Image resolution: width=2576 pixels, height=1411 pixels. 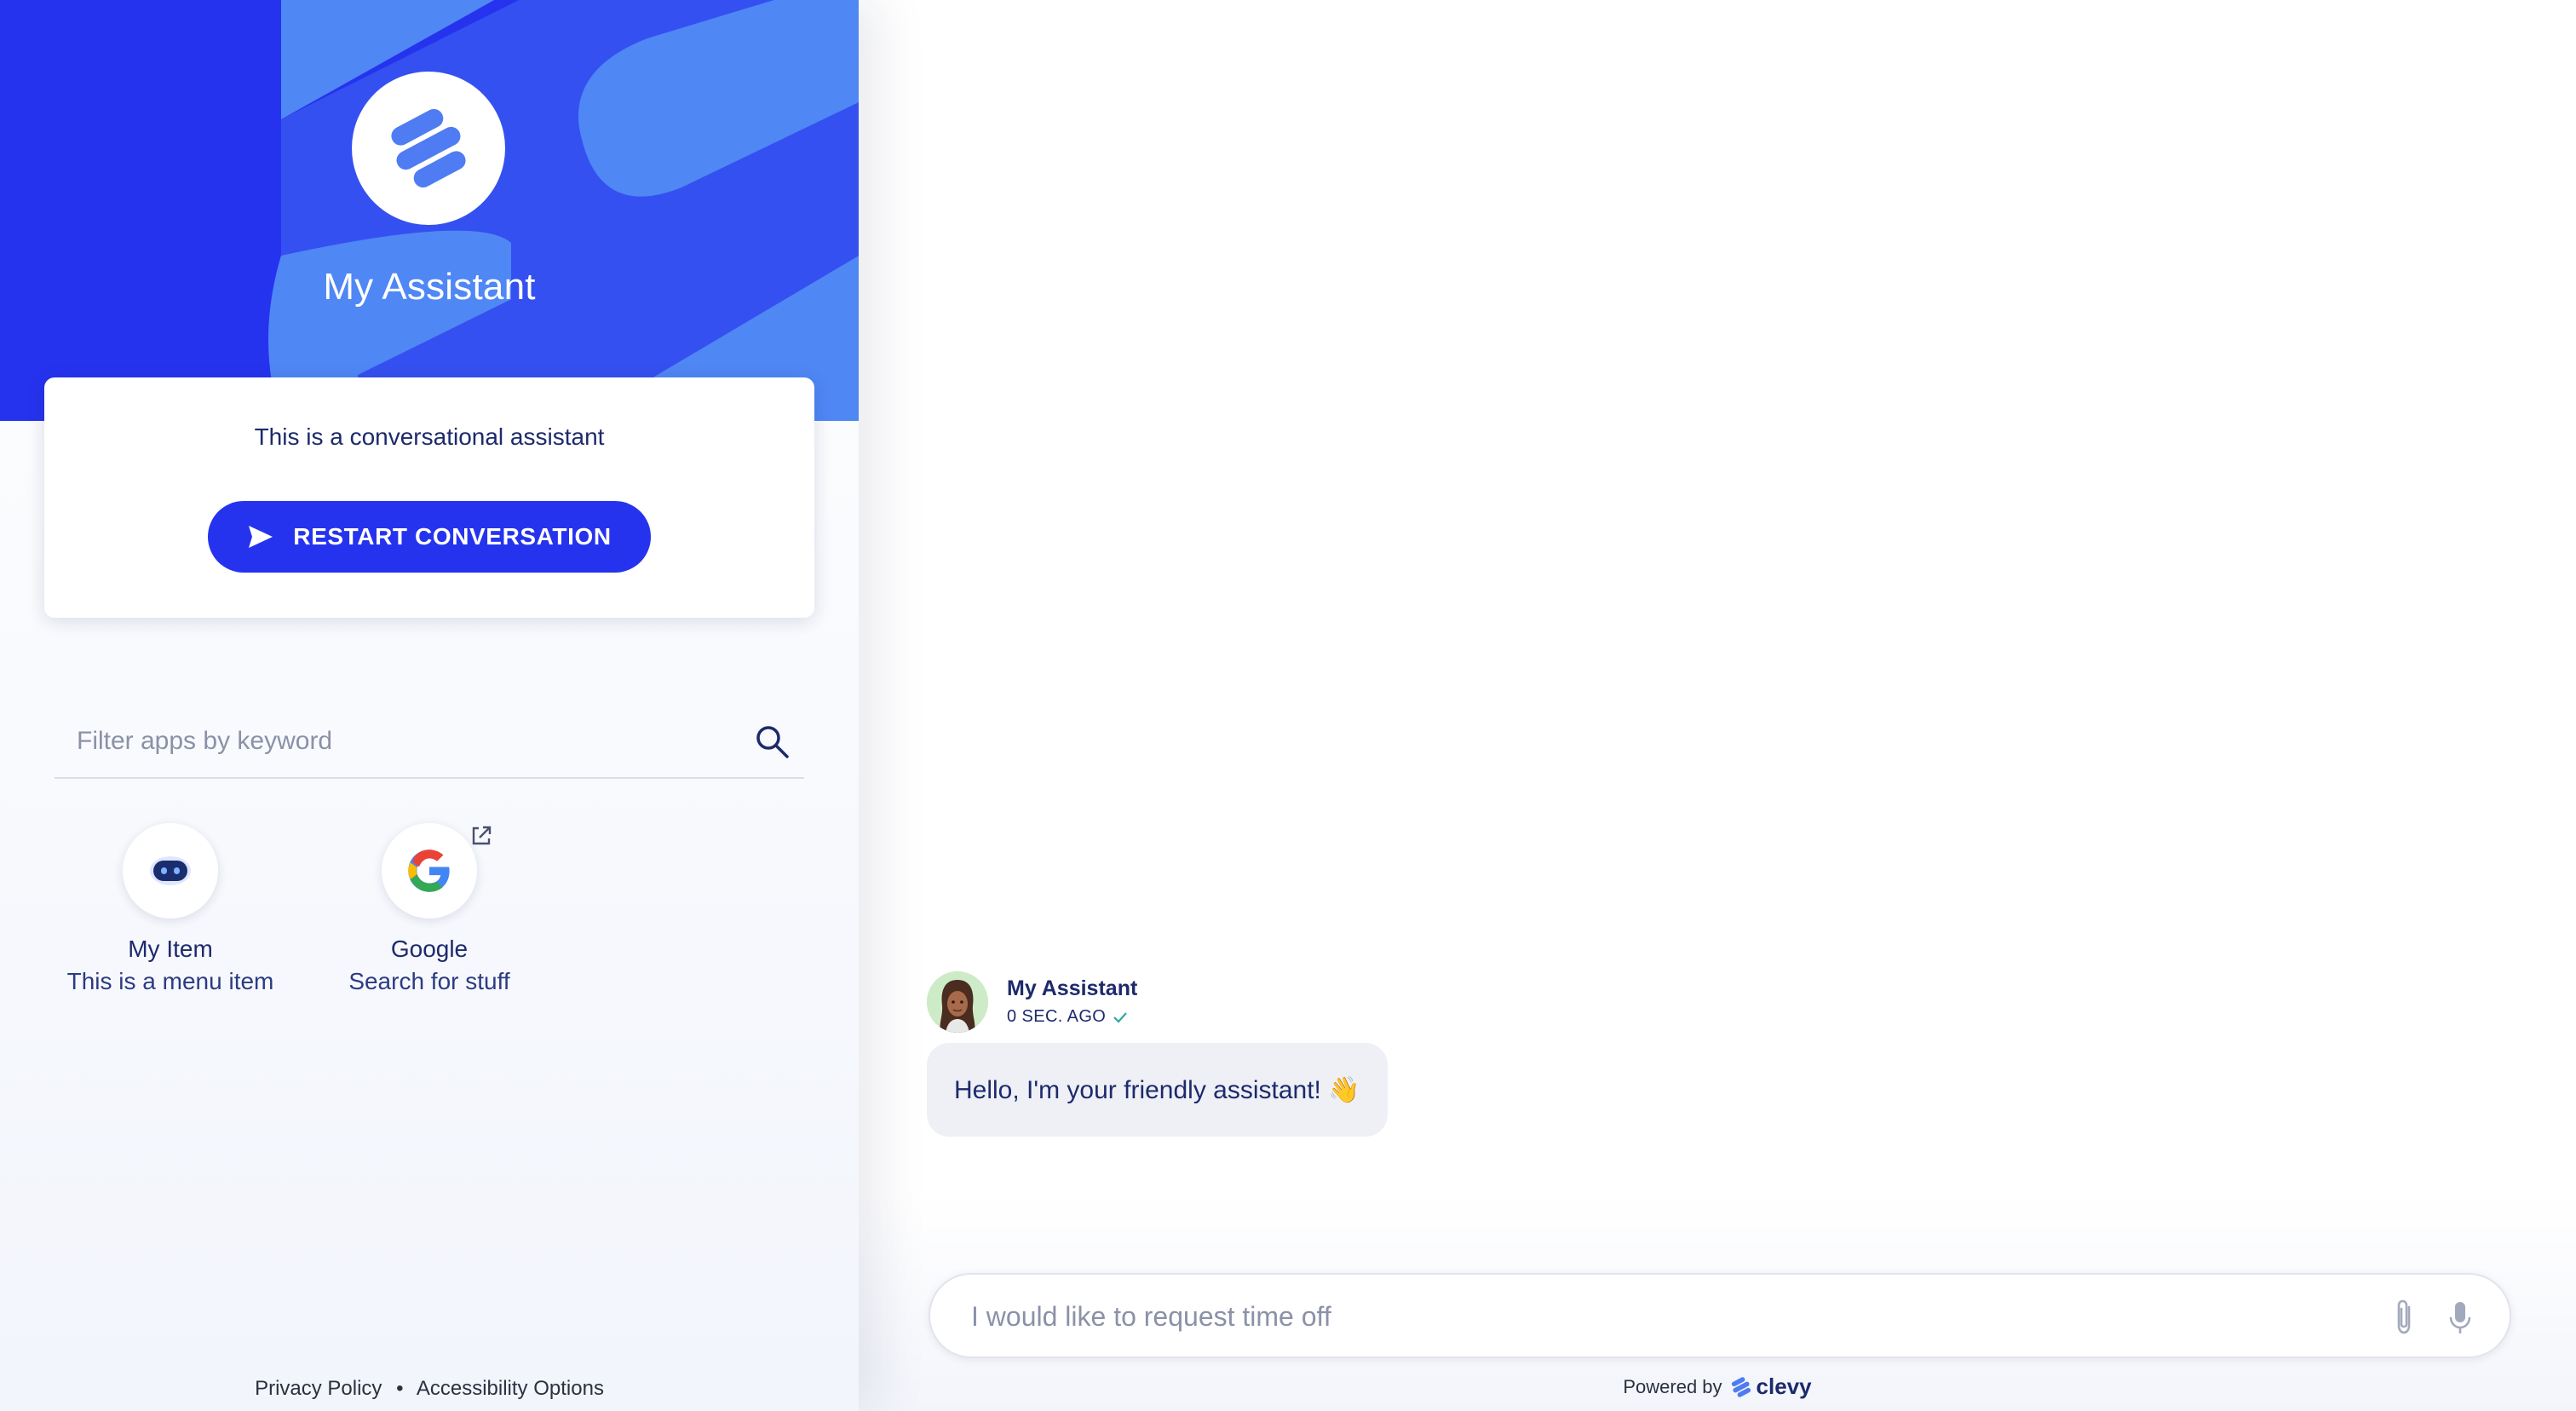 I want to click on message-composer, so click(x=1720, y=1315).